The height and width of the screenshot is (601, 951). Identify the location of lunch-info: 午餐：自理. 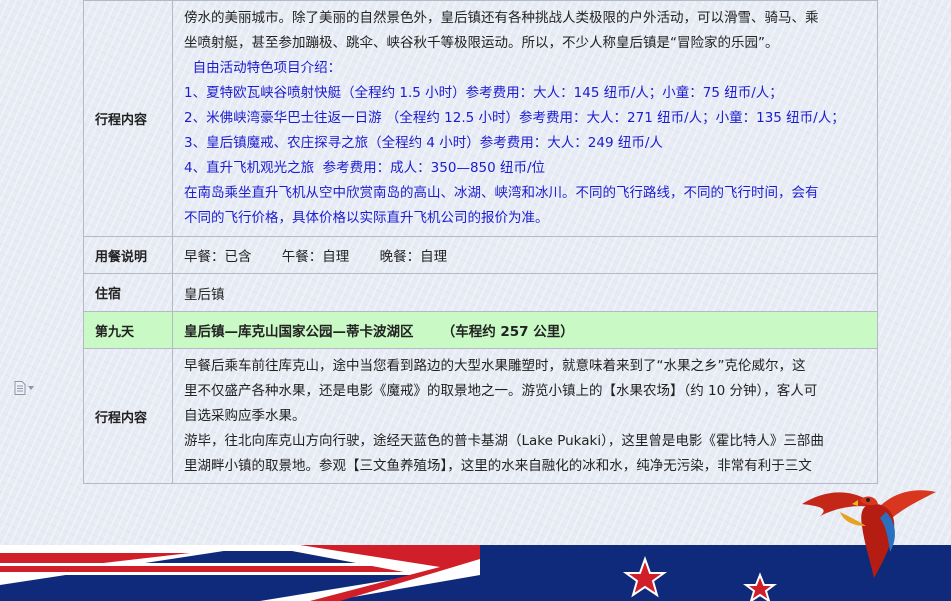
(315, 257).